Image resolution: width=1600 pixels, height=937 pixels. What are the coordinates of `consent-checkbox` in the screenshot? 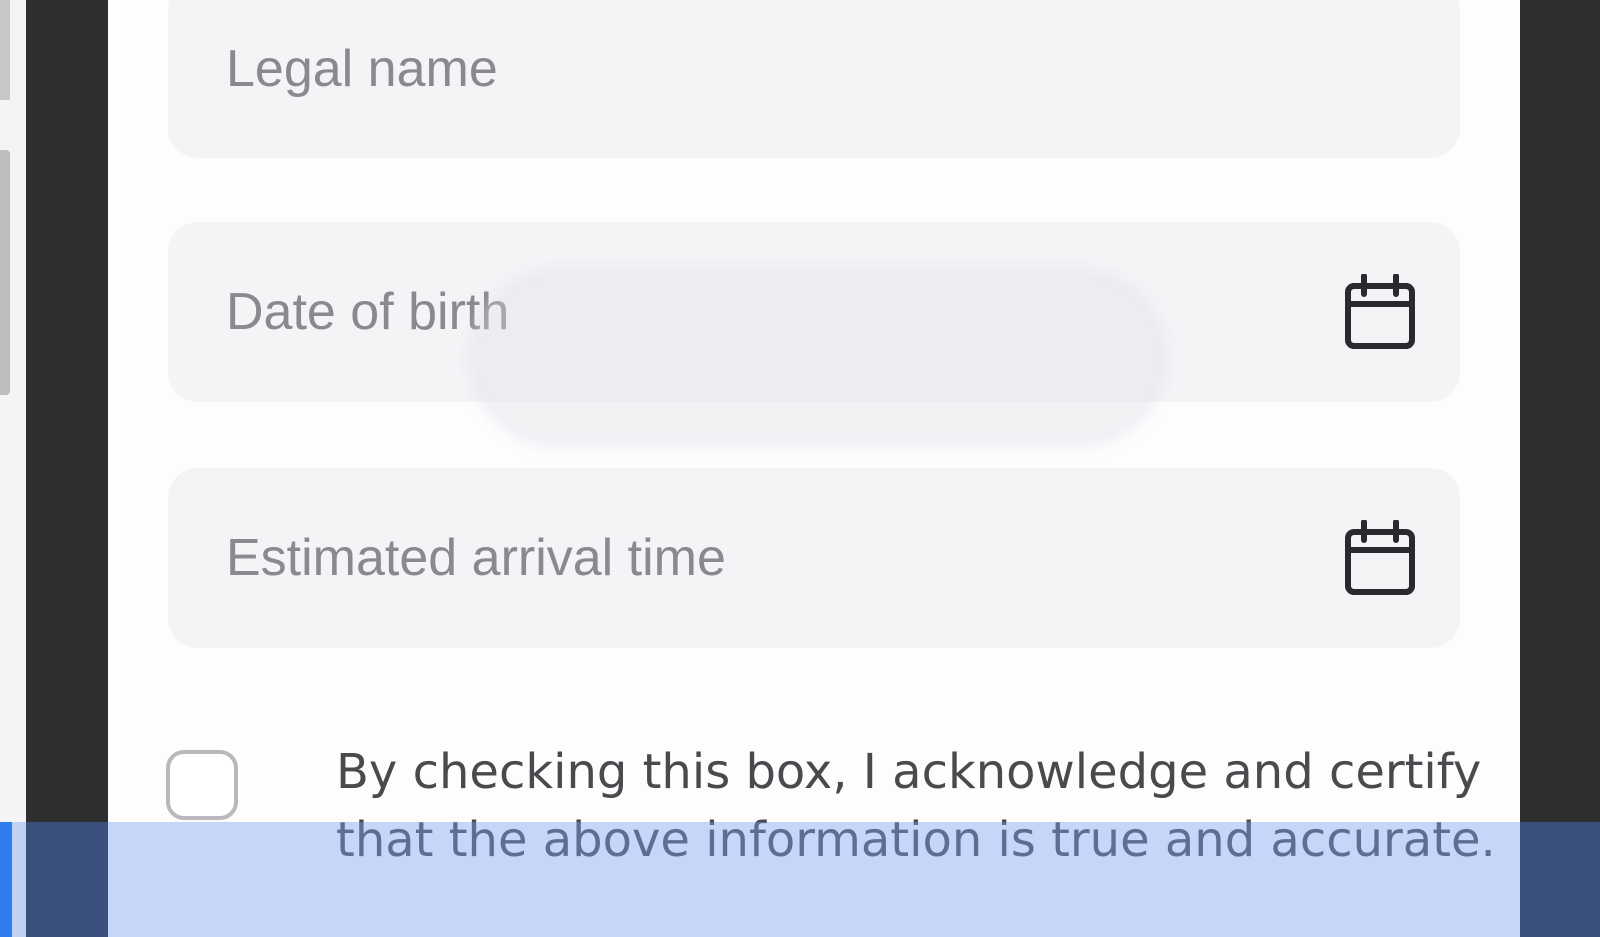 It's located at (202, 785).